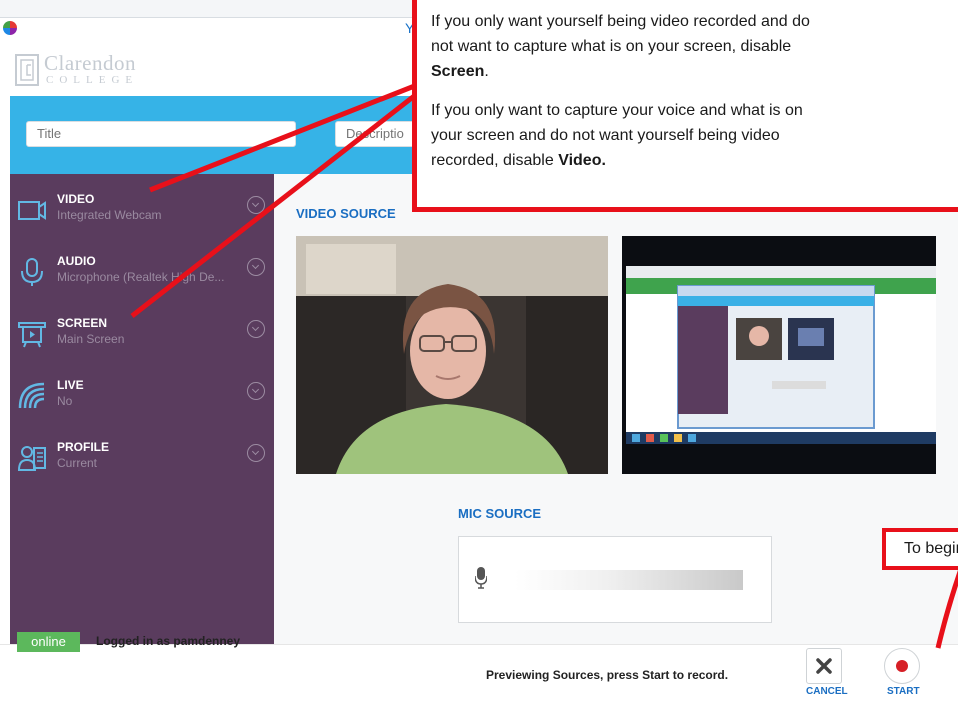 This screenshot has height=707, width=958. What do you see at coordinates (346, 213) in the screenshot?
I see `video-source-label: VIDEO SOURCE` at bounding box center [346, 213].